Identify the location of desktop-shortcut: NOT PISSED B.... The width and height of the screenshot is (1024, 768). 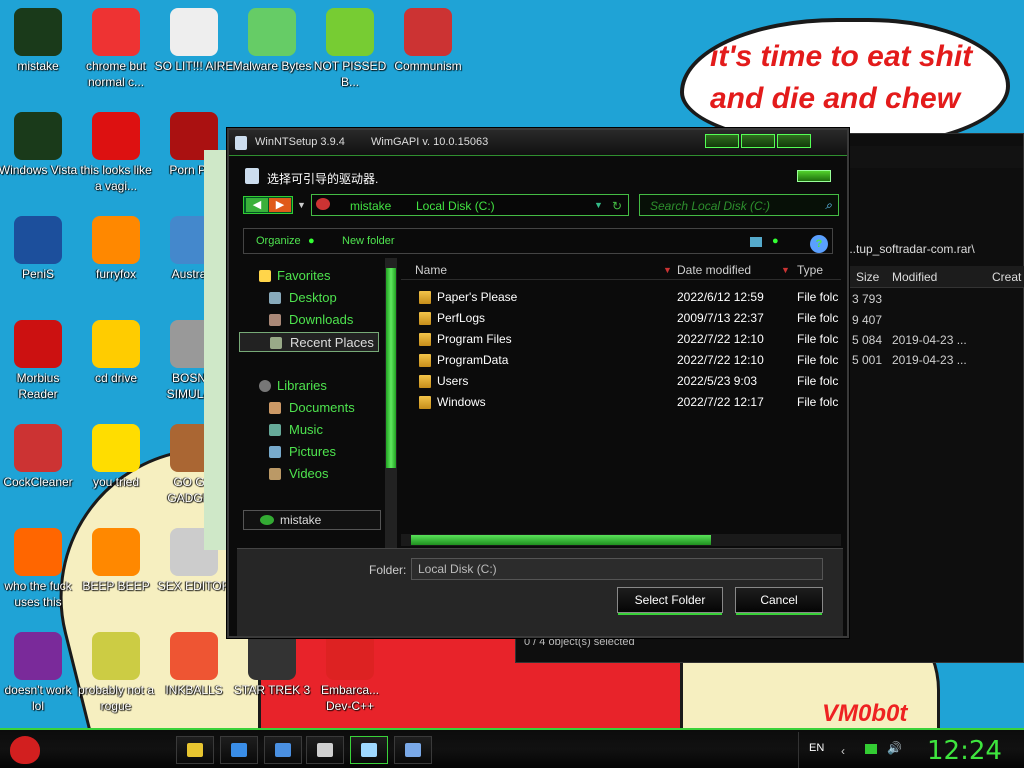
(350, 46).